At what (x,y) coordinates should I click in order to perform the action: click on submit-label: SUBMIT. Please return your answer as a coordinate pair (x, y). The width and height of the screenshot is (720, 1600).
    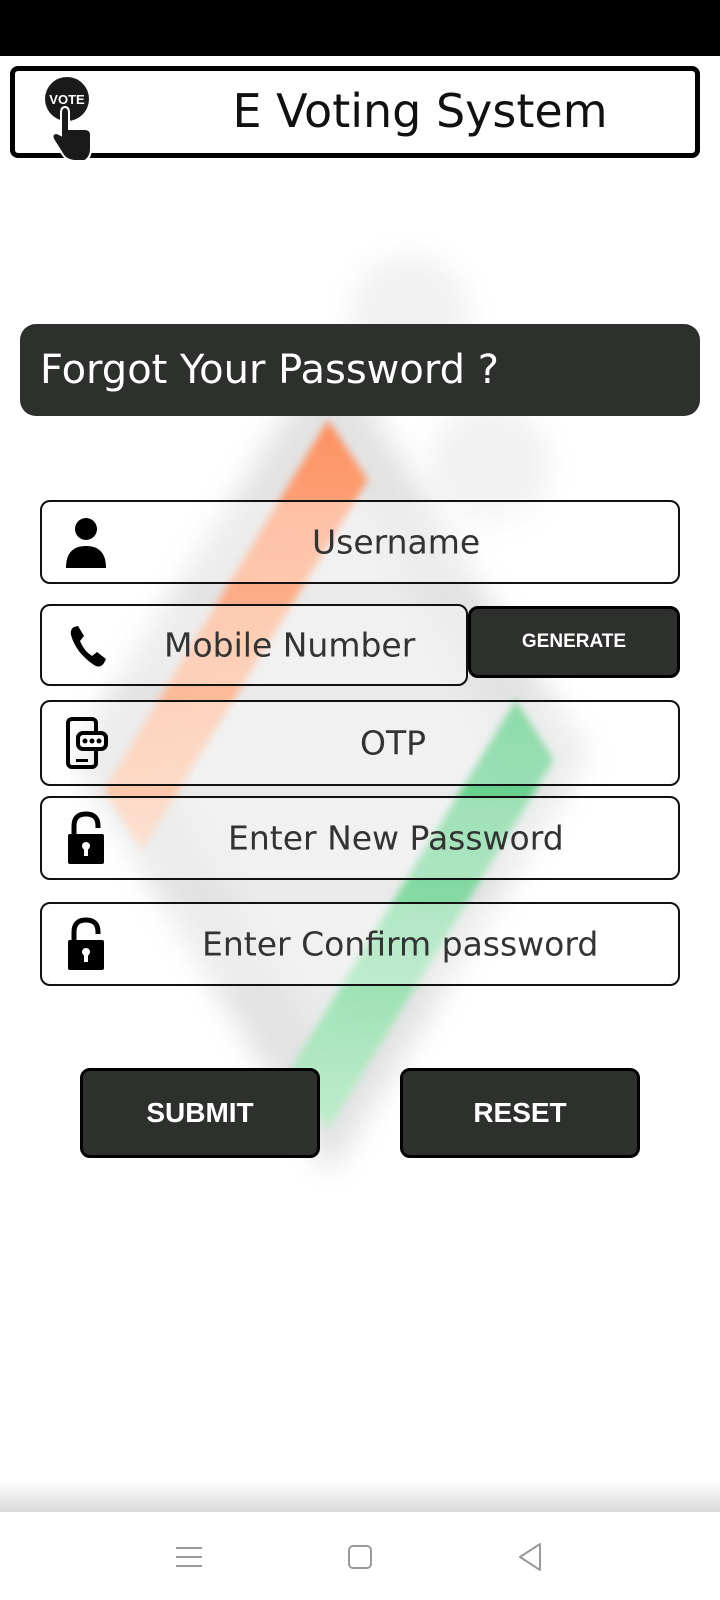
    Looking at the image, I should click on (200, 1112).